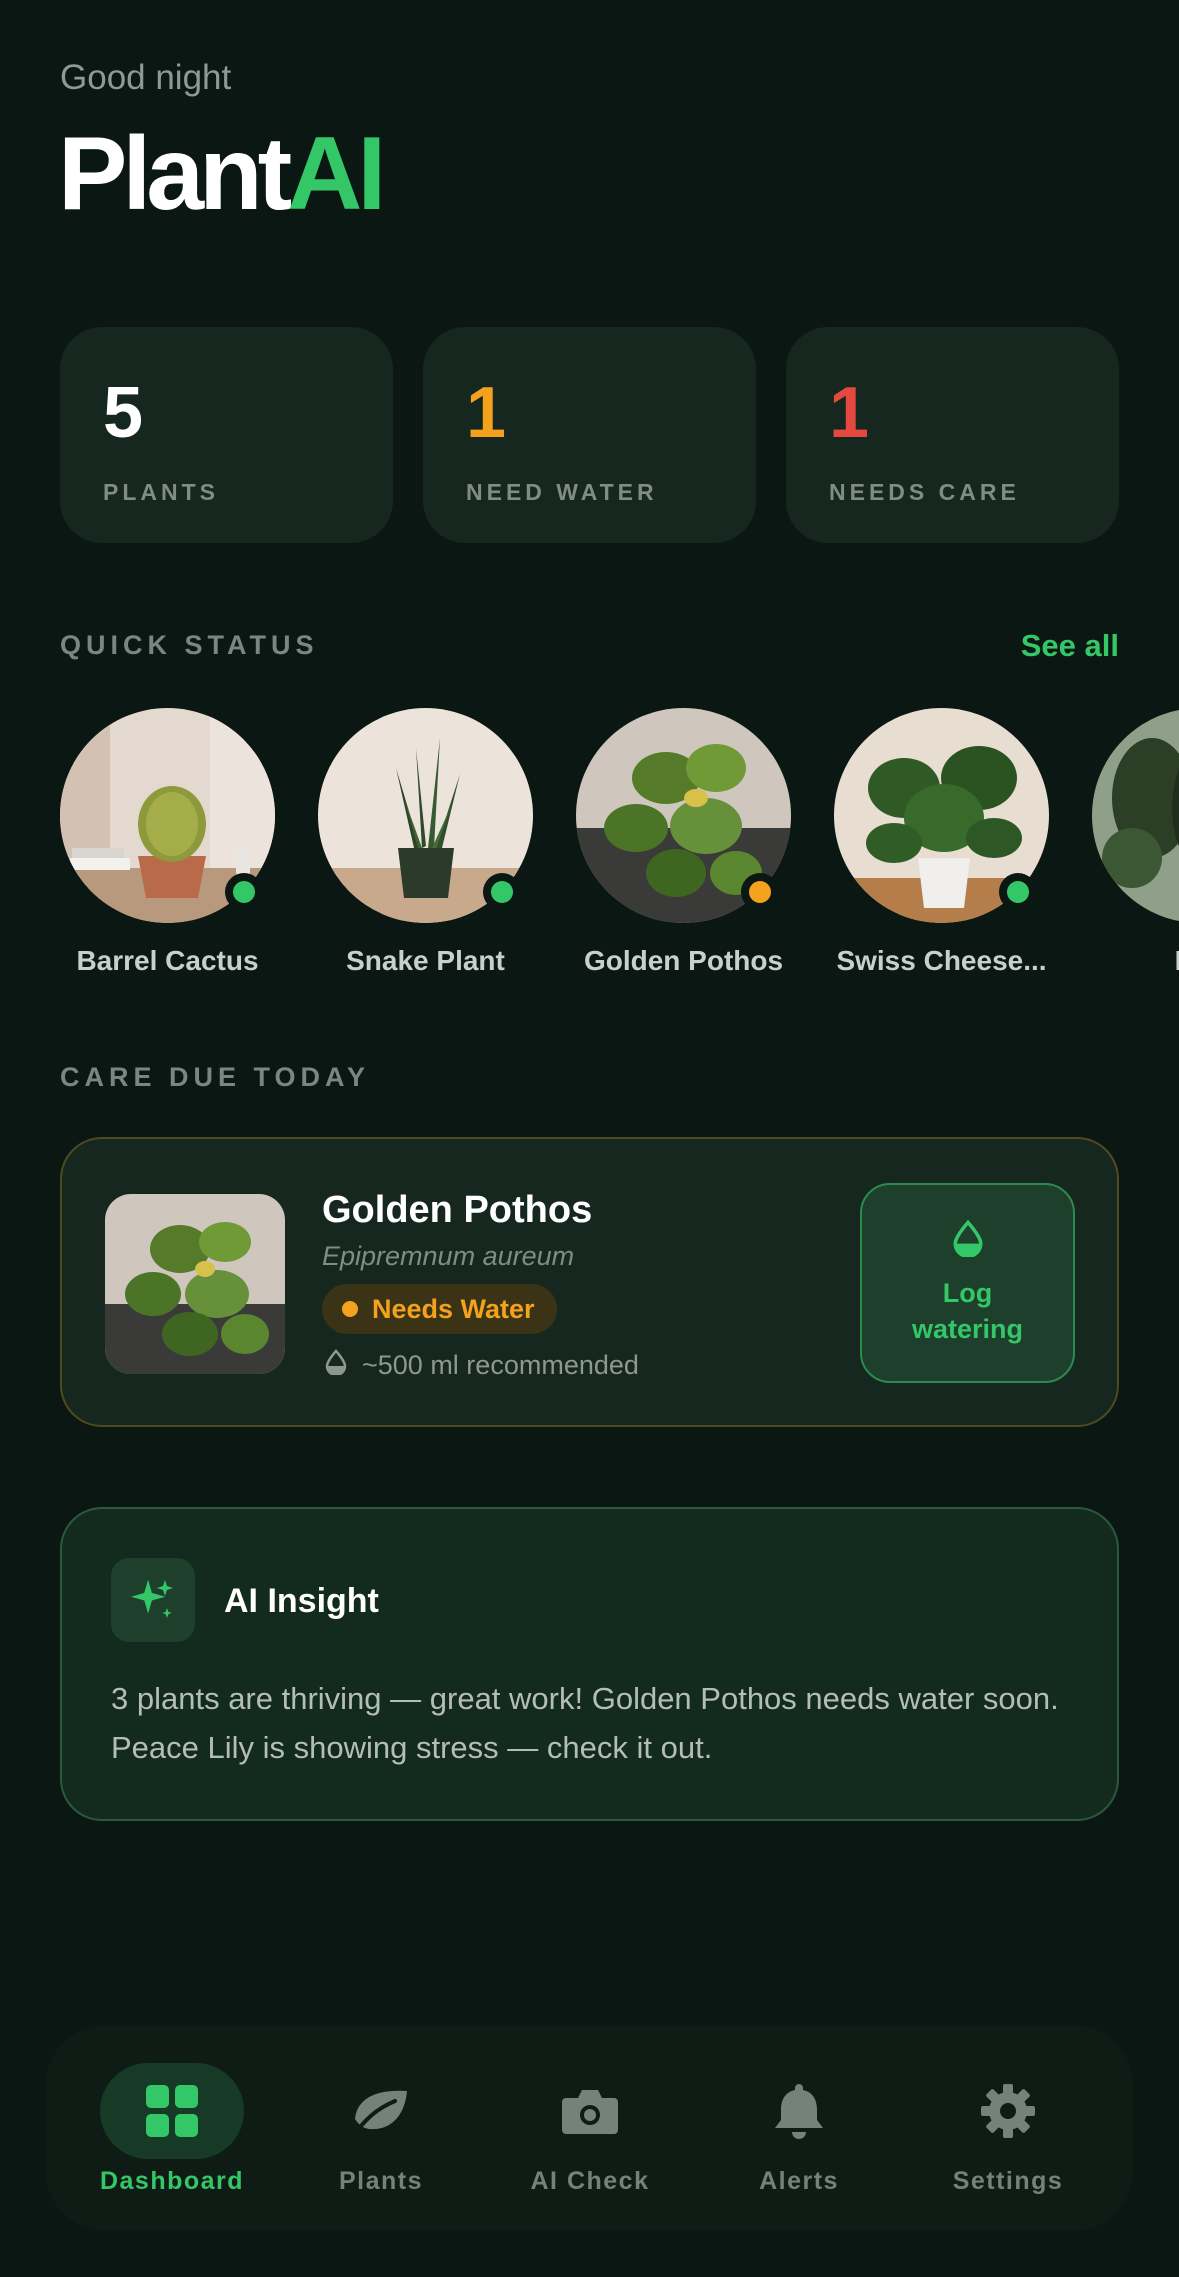 Image resolution: width=1179 pixels, height=2277 pixels. What do you see at coordinates (453, 1308) in the screenshot?
I see `badge-label: Needs Water` at bounding box center [453, 1308].